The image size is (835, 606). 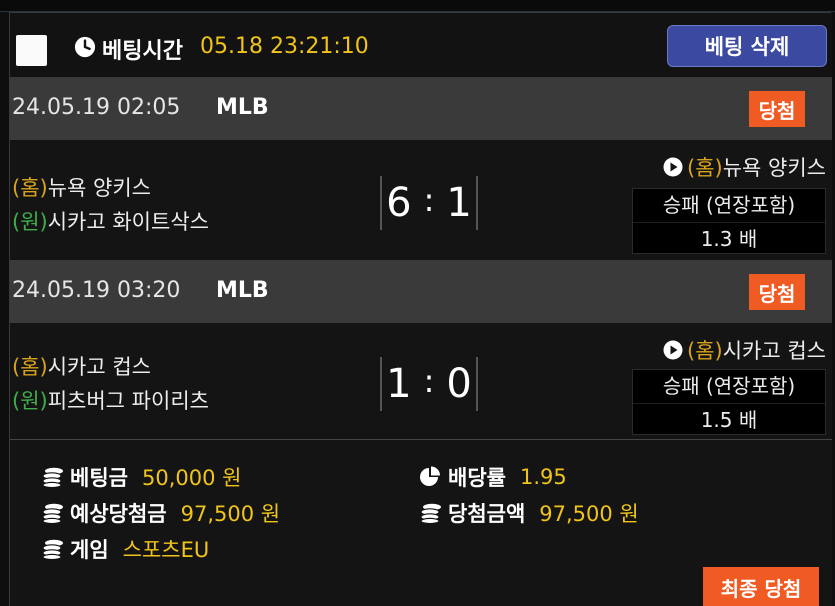 I want to click on game-datetime: 24.05.19 02:05, so click(x=96, y=107).